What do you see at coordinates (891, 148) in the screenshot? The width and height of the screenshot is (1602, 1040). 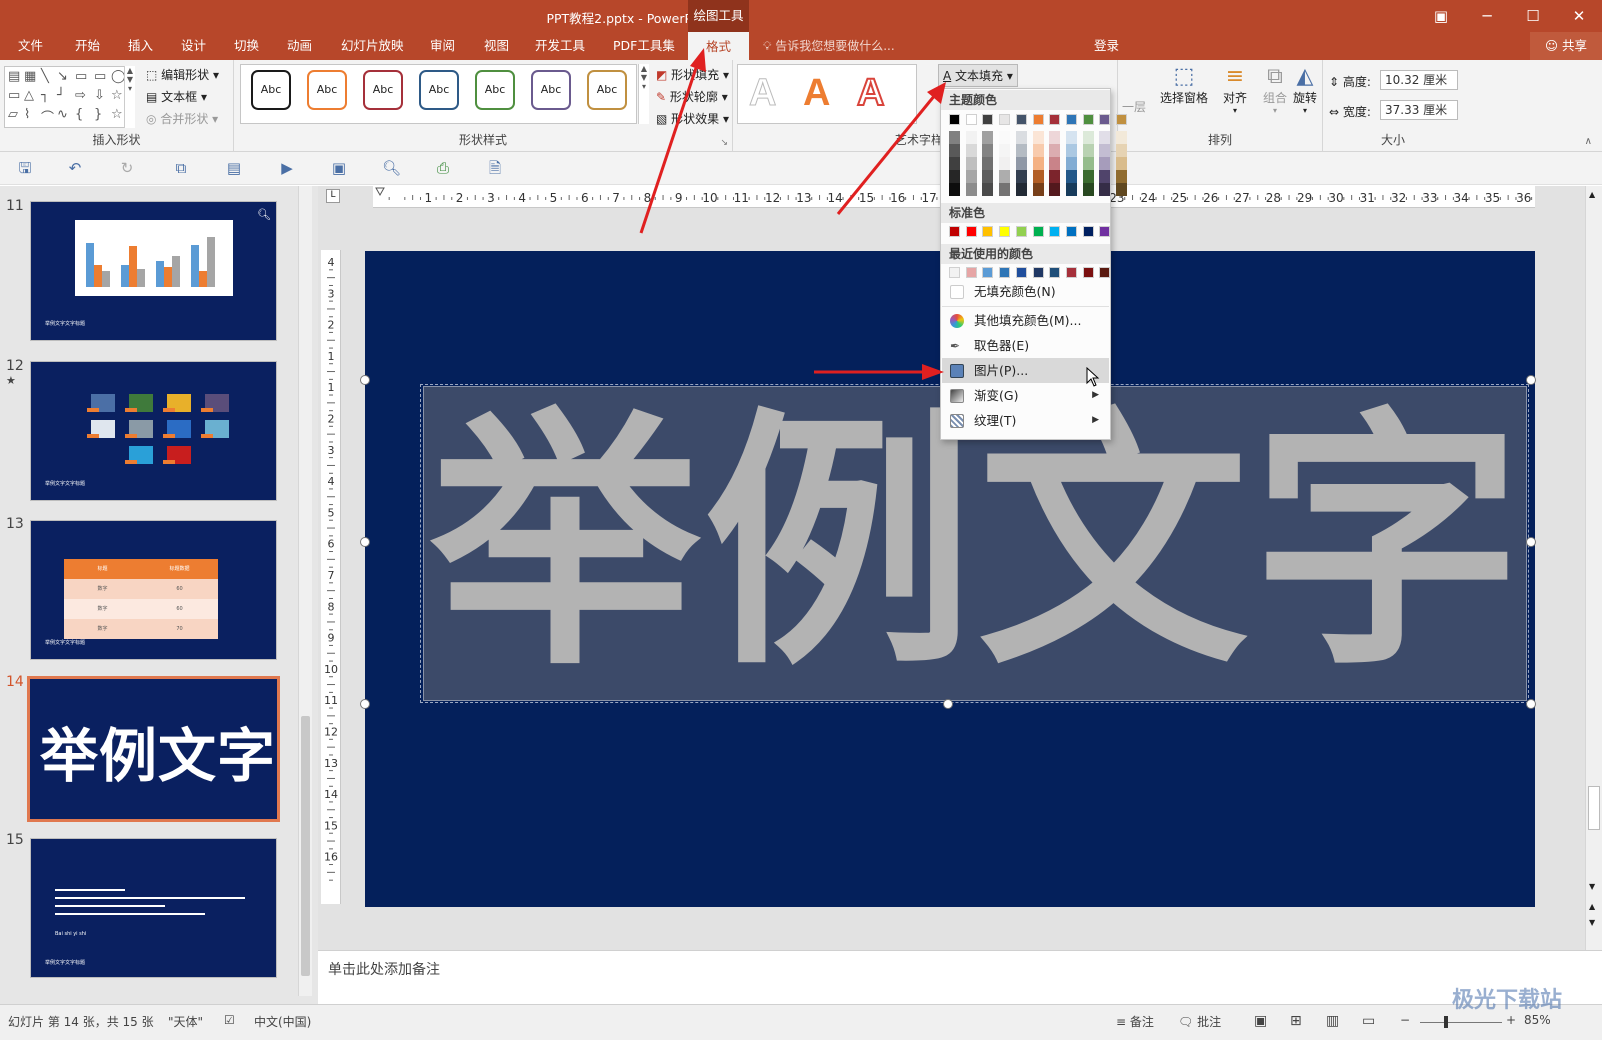 I see `red-arrow-to-text-fill` at bounding box center [891, 148].